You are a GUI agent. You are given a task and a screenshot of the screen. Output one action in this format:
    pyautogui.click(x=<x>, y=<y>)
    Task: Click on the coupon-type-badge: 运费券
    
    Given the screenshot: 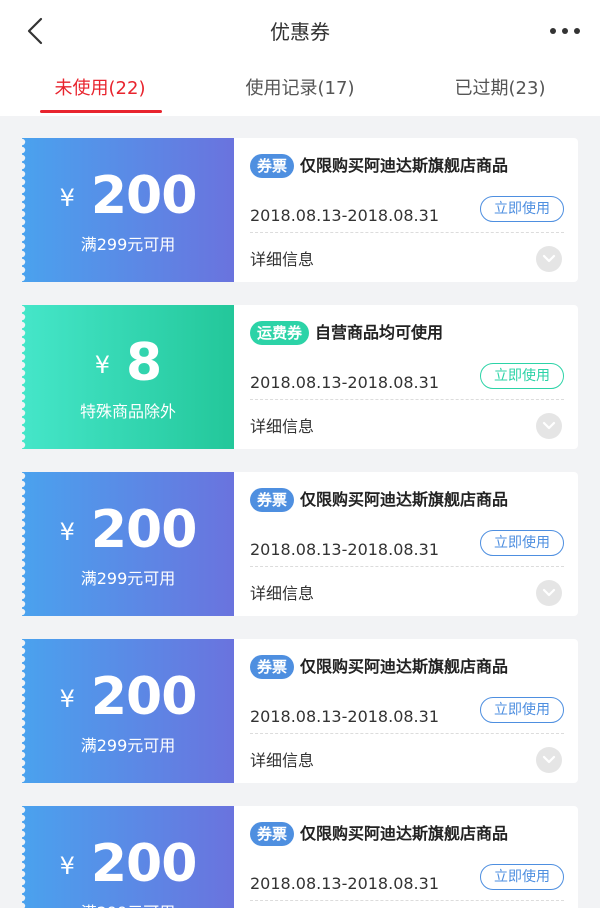 What is the action you would take?
    pyautogui.click(x=280, y=333)
    